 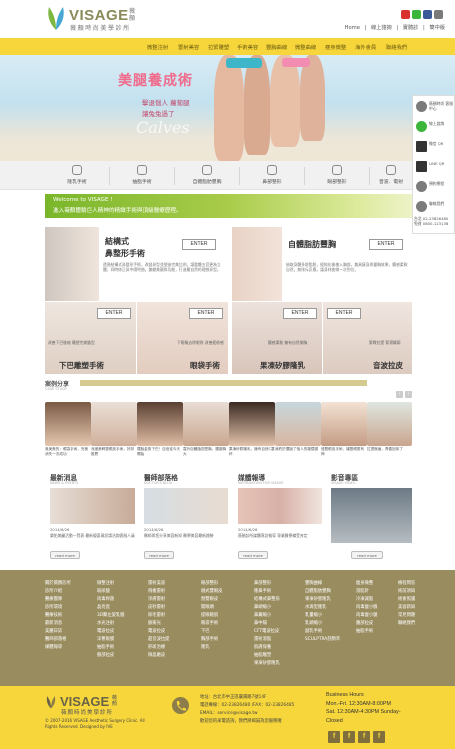 What do you see at coordinates (99, 15) in the screenshot?
I see `logo-text: VISAGE` at bounding box center [99, 15].